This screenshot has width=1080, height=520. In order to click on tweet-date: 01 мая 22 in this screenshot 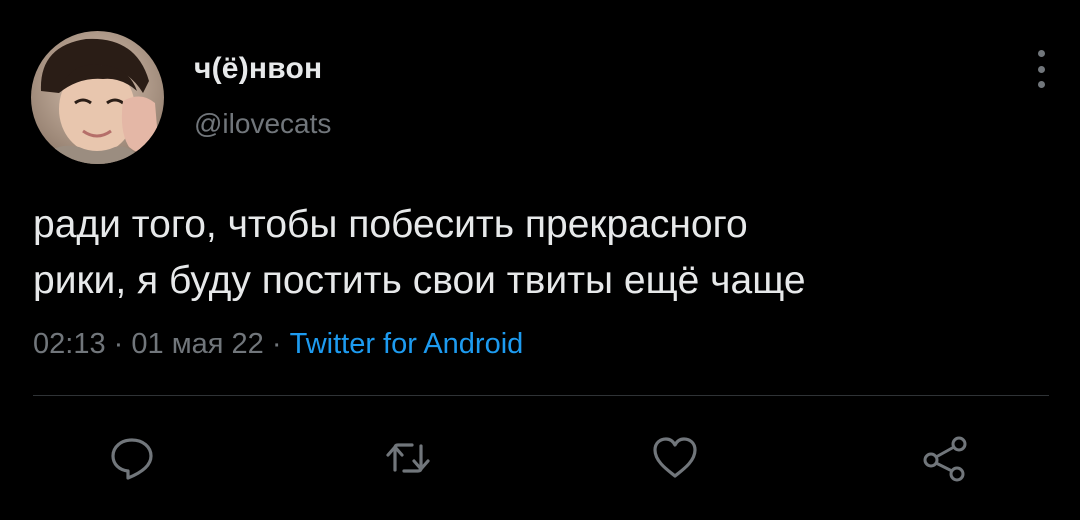, I will do `click(197, 344)`.